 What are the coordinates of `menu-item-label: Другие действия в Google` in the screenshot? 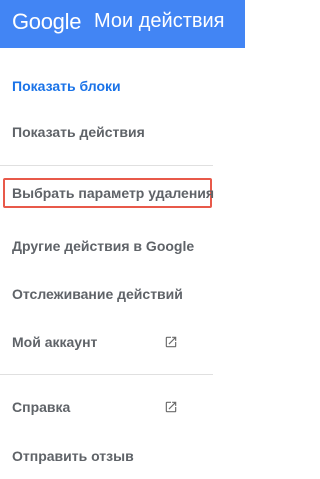 It's located at (103, 246).